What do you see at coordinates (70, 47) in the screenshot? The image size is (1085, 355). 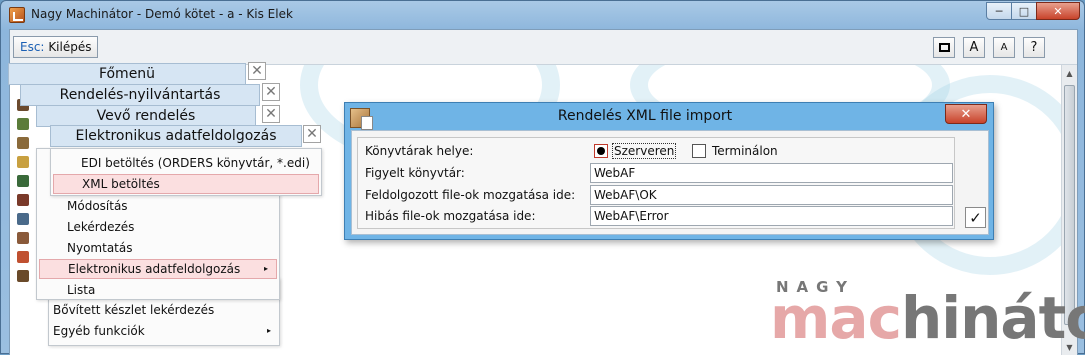 I see `exit-label: Kilépés` at bounding box center [70, 47].